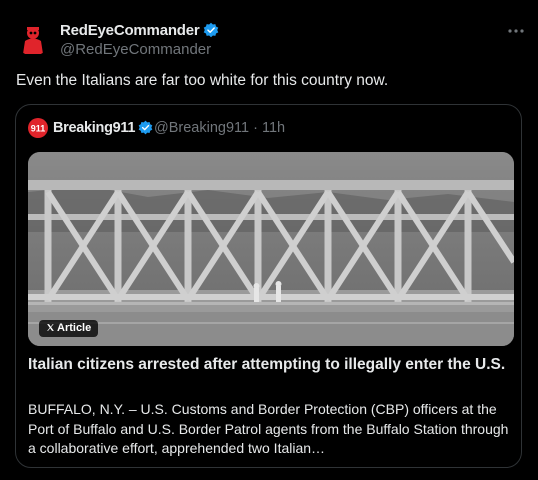 The width and height of the screenshot is (538, 480). I want to click on breaking911-logo-icon: 911, so click(38, 128).